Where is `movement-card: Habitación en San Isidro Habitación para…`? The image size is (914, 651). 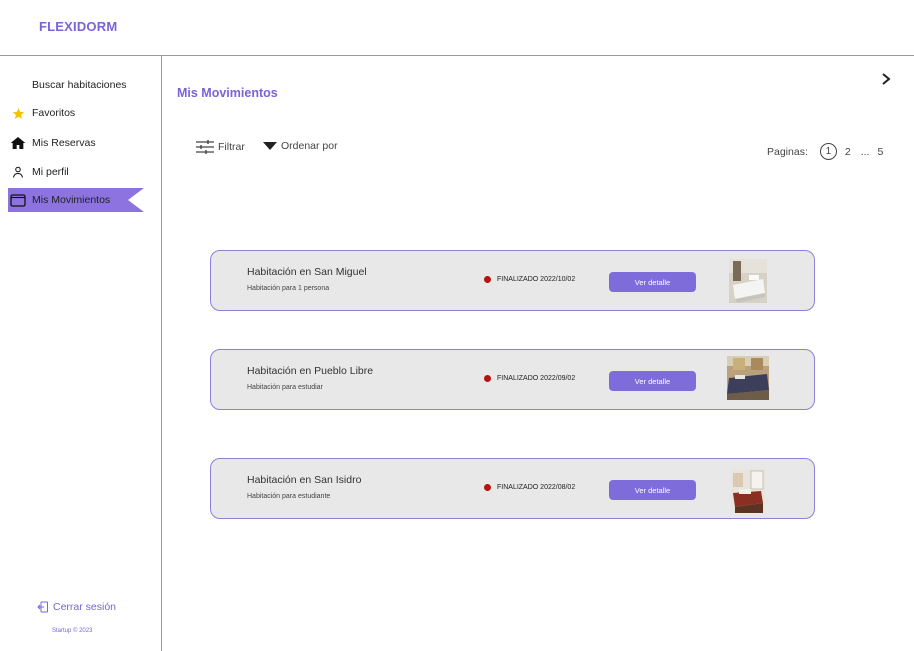
movement-card: Habitación en San Isidro Habitación para… is located at coordinates (512, 488).